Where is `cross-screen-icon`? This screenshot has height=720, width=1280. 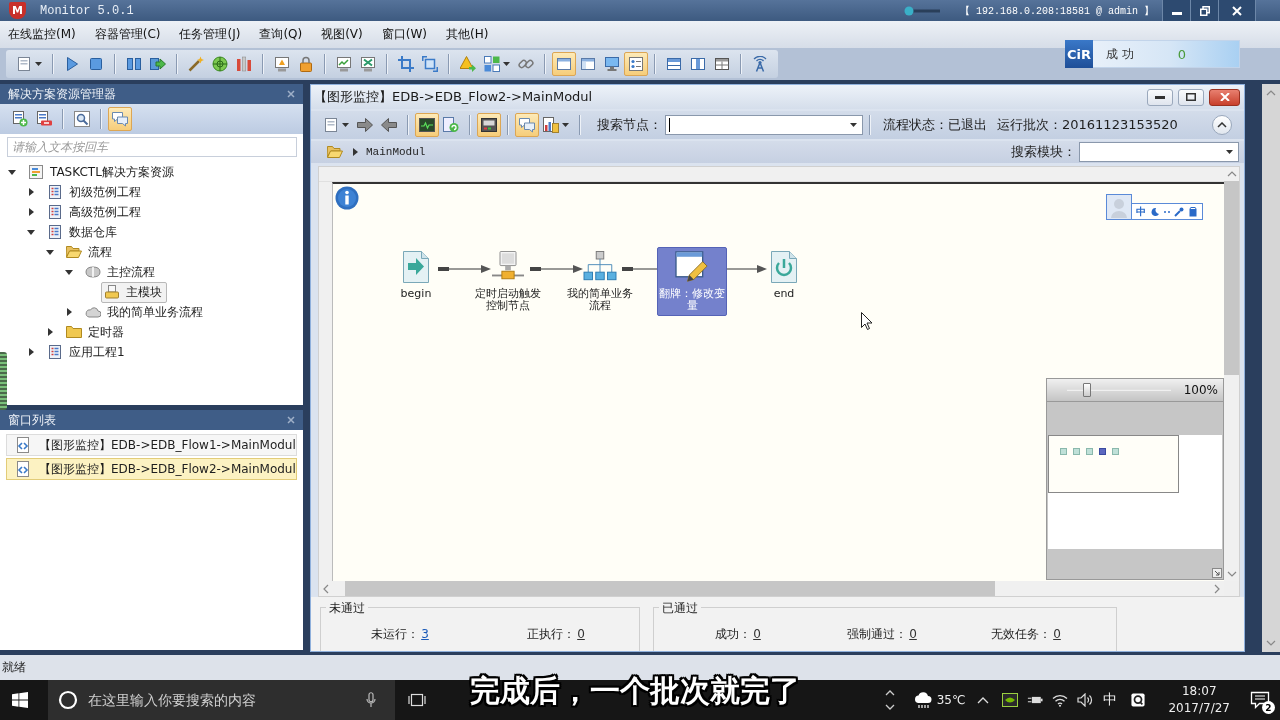
cross-screen-icon is located at coordinates (368, 64).